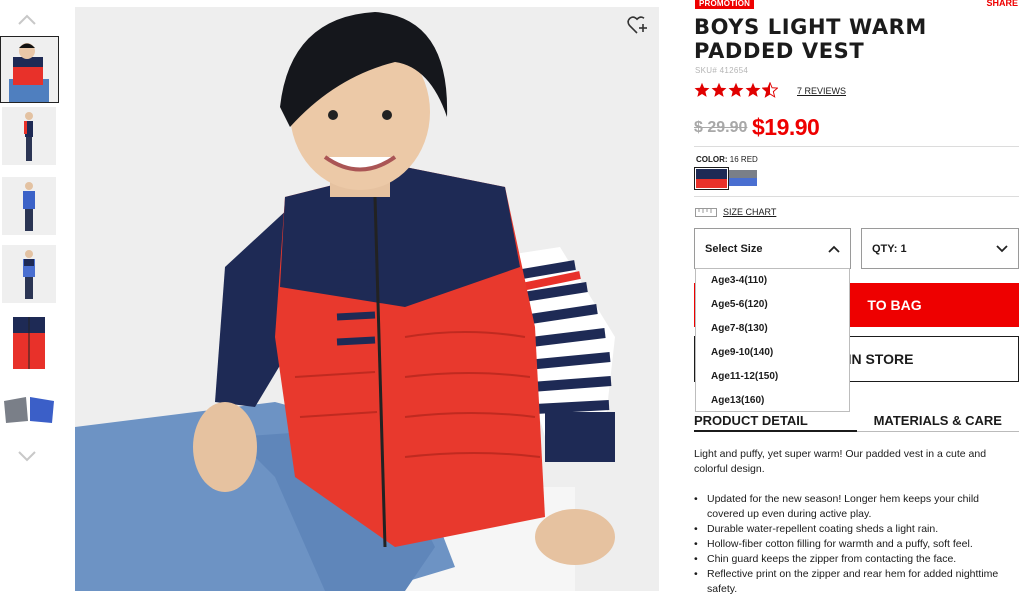  Describe the element at coordinates (894, 305) in the screenshot. I see `add-to-bag-label: TO BAG` at that location.